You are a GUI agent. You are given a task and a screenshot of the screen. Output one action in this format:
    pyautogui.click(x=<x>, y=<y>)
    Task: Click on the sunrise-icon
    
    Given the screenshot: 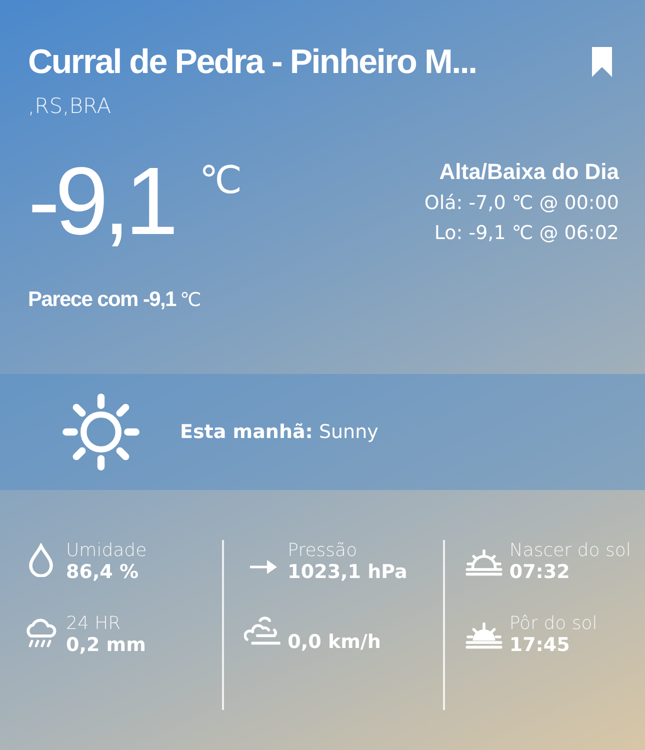 What is the action you would take?
    pyautogui.click(x=484, y=562)
    